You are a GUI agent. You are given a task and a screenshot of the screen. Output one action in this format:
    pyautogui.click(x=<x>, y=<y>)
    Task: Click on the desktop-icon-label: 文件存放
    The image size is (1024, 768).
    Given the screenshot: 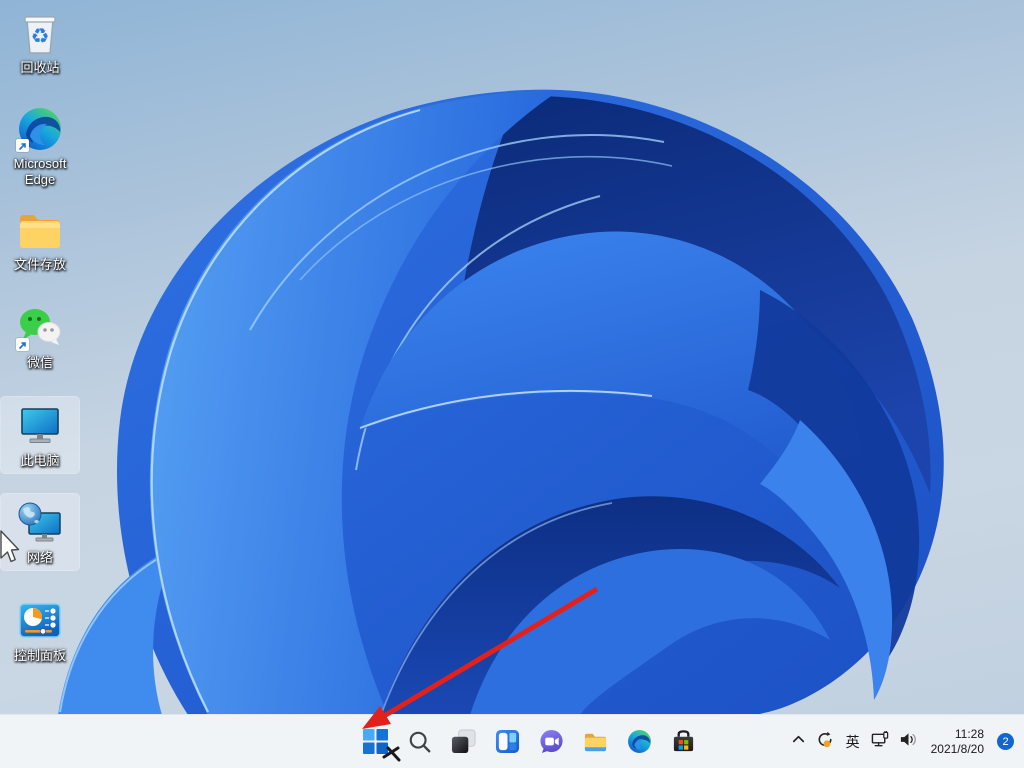 What is the action you would take?
    pyautogui.click(x=39, y=264)
    